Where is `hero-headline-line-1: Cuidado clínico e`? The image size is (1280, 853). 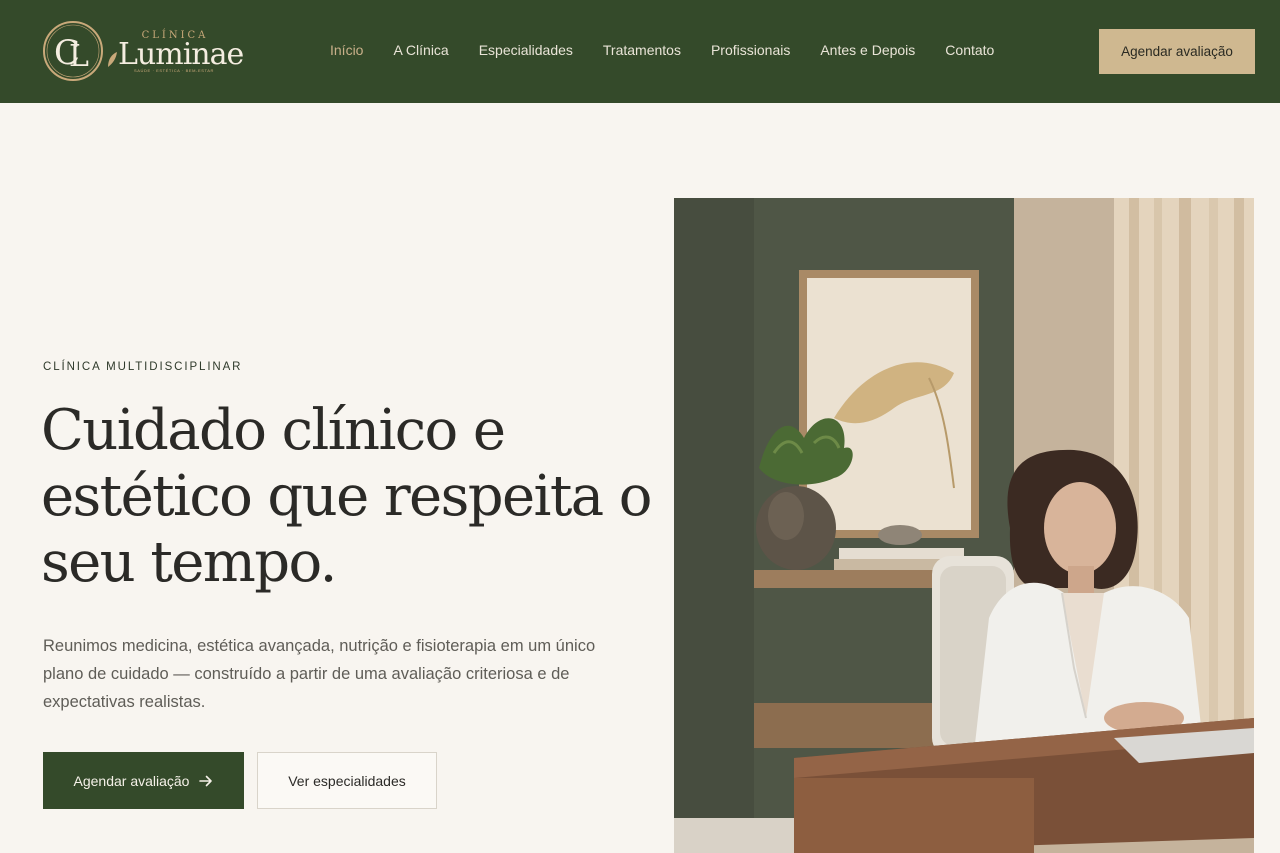
hero-headline-line-1: Cuidado clínico e is located at coordinates (273, 430).